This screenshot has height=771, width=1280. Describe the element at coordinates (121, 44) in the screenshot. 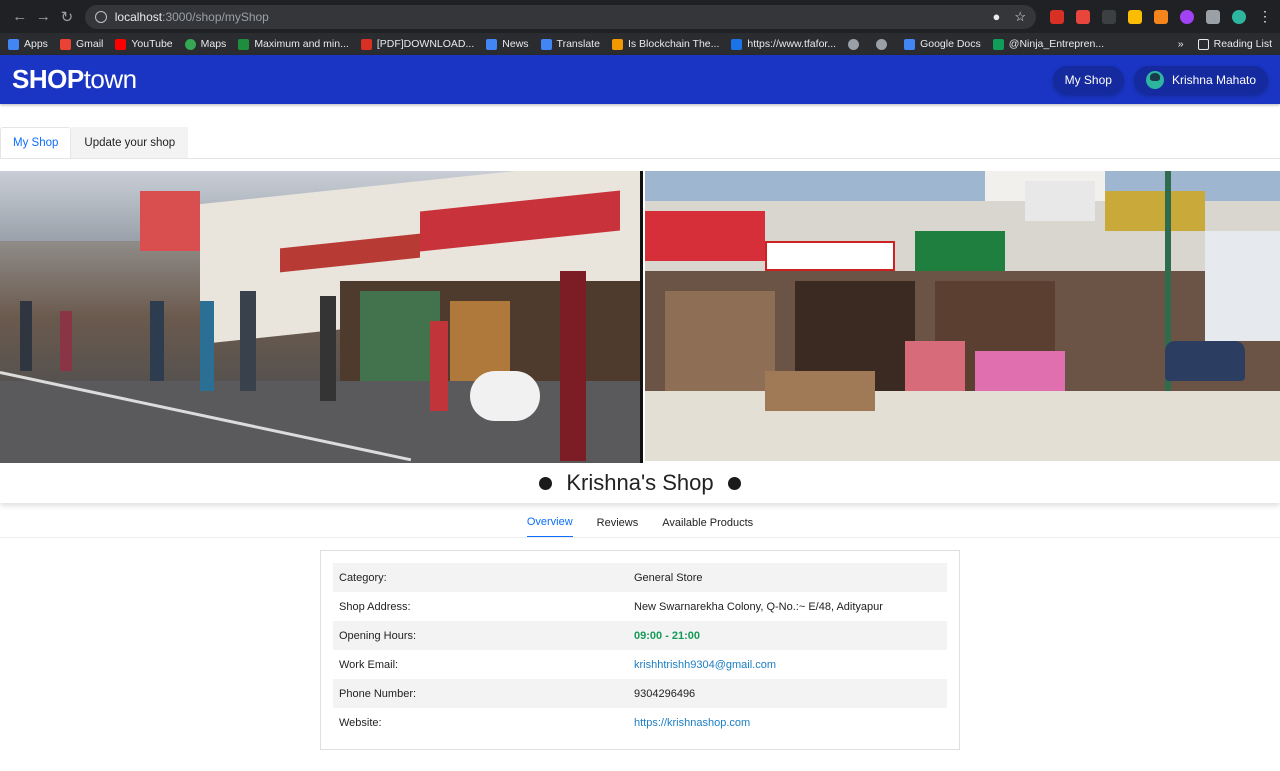

I see `youtube-icon` at that location.